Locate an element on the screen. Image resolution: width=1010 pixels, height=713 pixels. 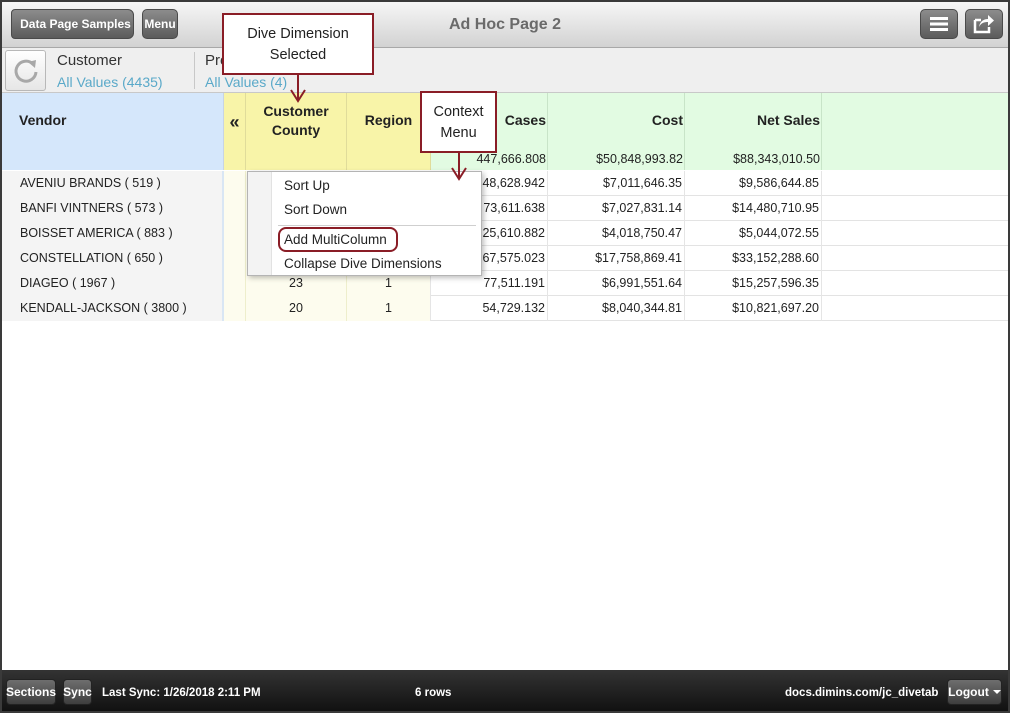
cell-cost: $17,758,869.41 is located at coordinates (616, 258).